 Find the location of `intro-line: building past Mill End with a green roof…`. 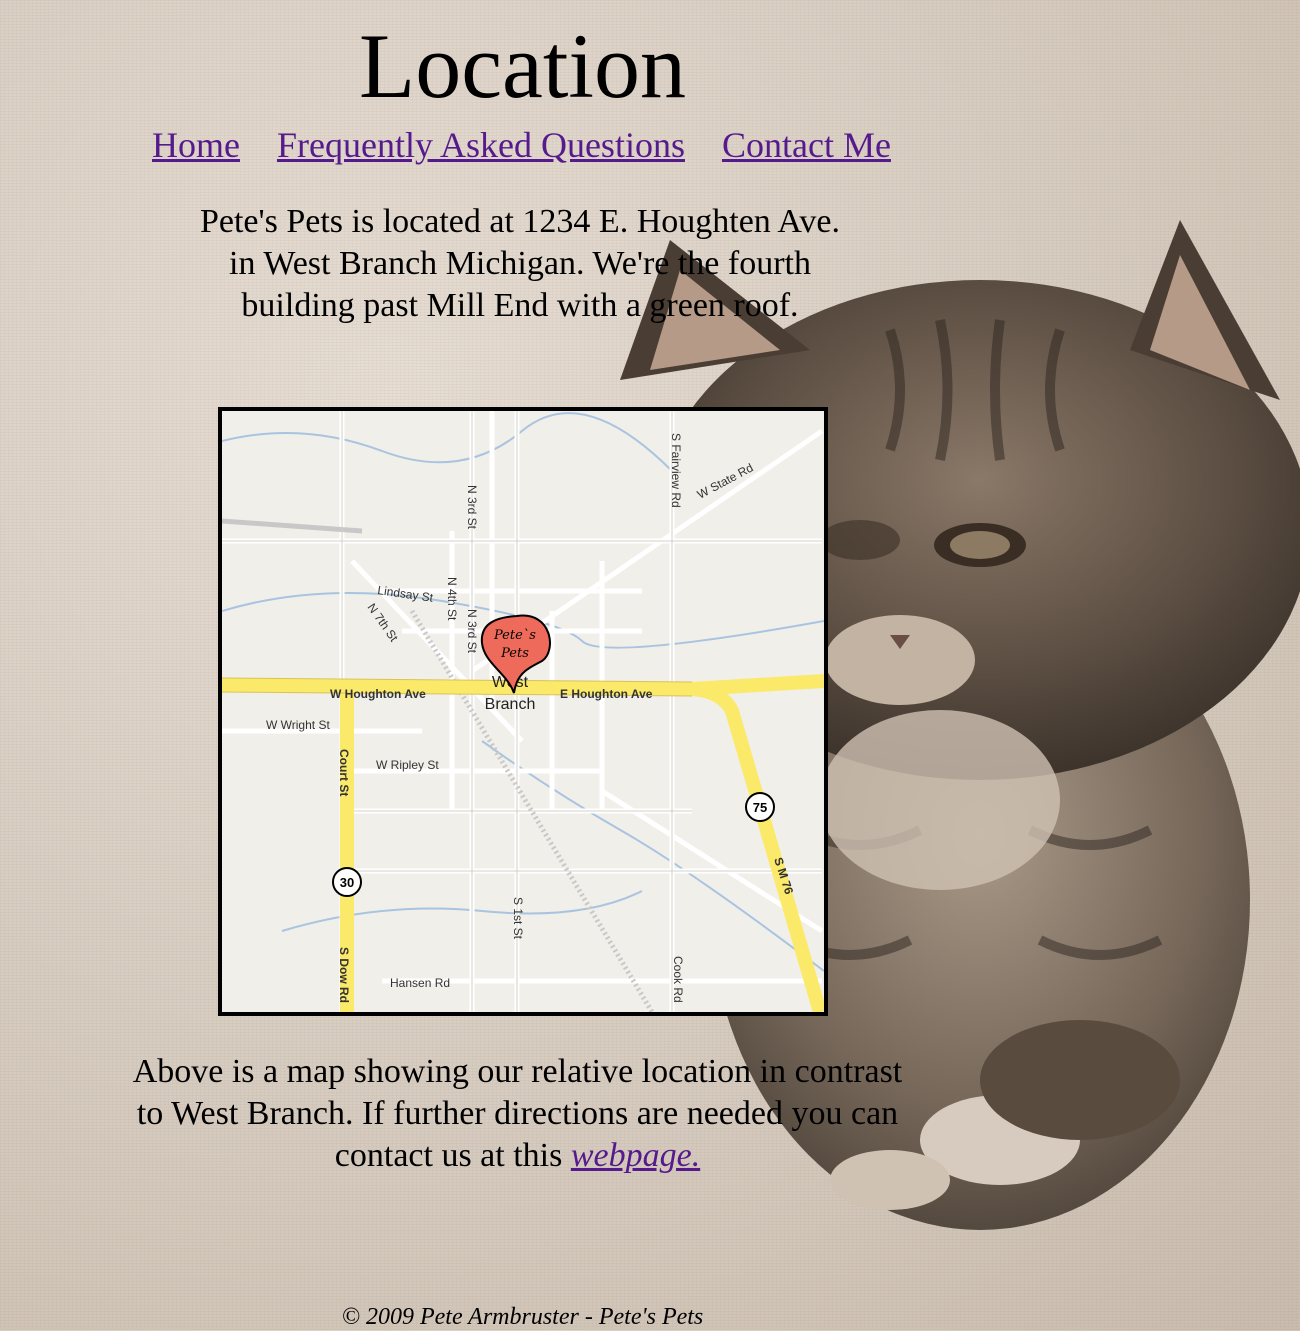

intro-line: building past Mill End with a green roof… is located at coordinates (520, 305).